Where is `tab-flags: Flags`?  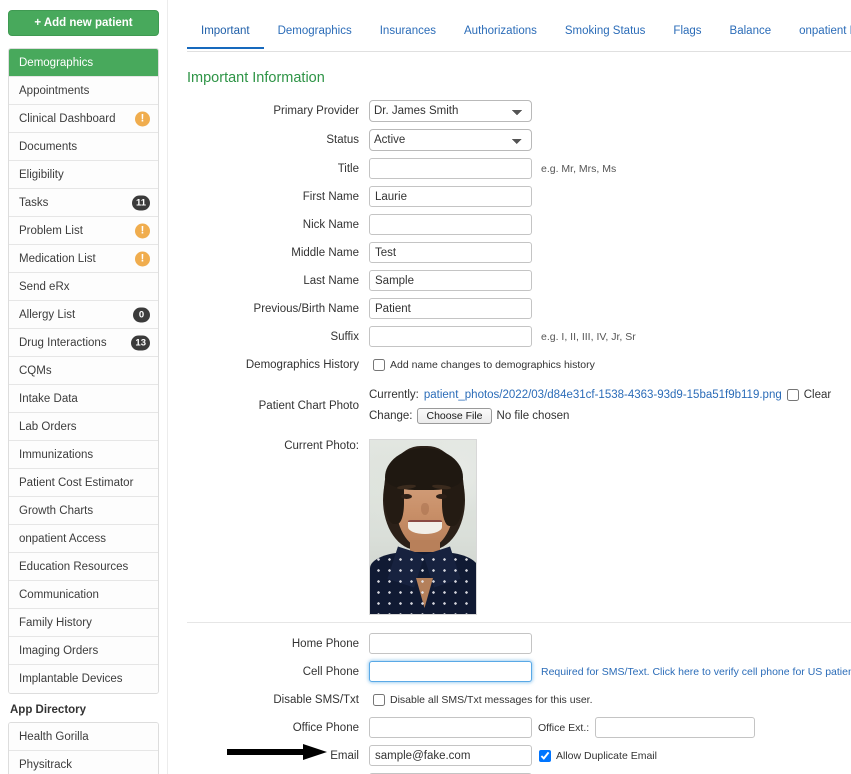 tab-flags: Flags is located at coordinates (687, 35).